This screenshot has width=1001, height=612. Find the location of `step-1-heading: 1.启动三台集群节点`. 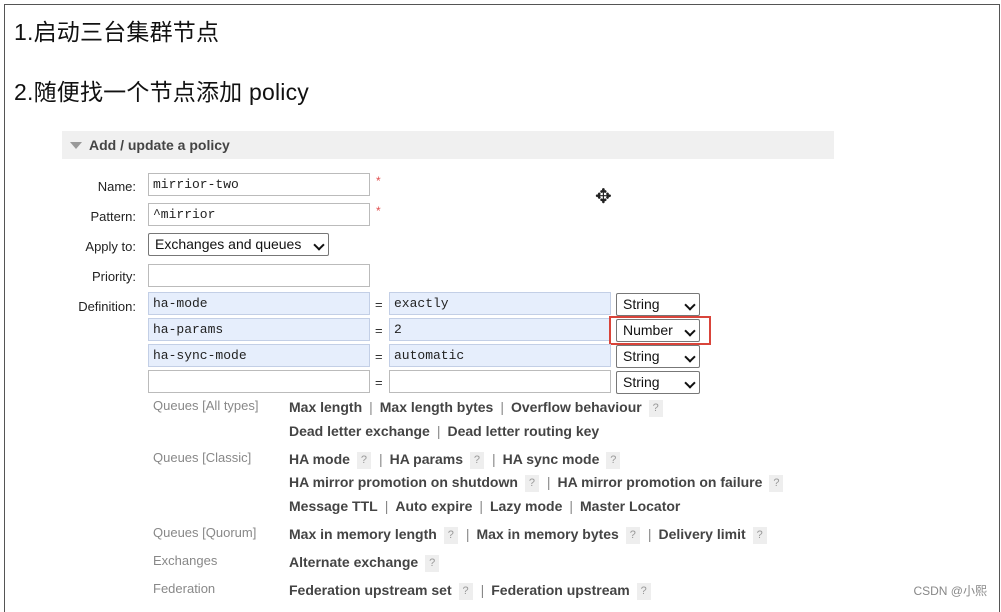

step-1-heading: 1.启动三台集群节点 is located at coordinates (117, 32).